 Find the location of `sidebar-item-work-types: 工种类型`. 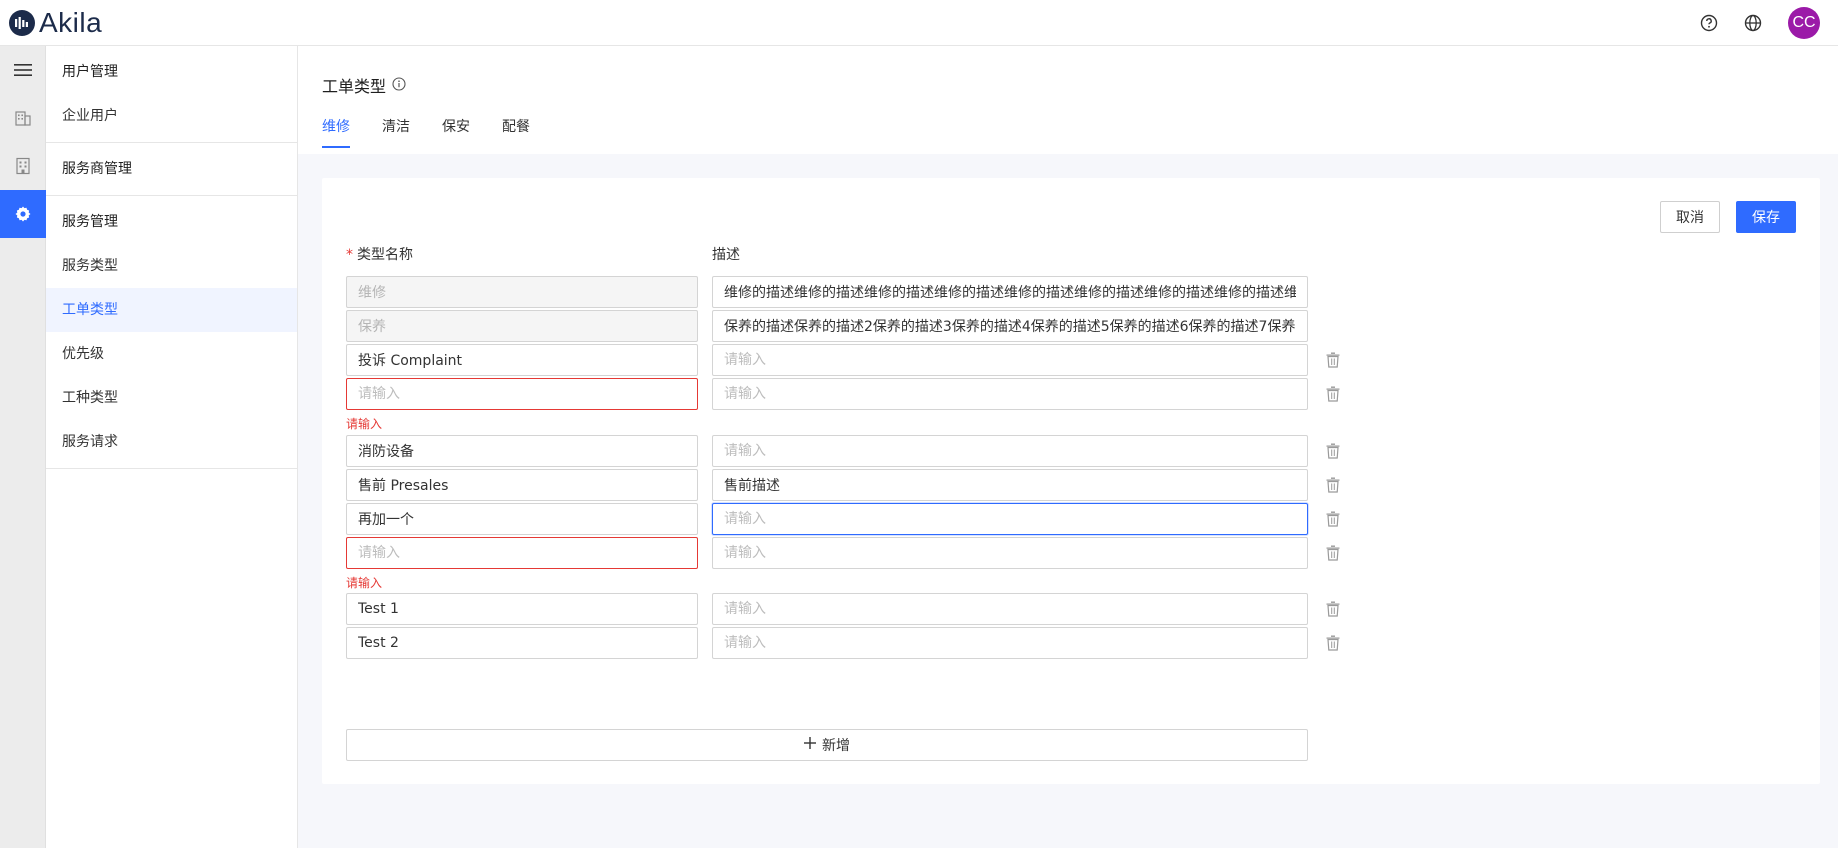

sidebar-item-work-types: 工种类型 is located at coordinates (171, 398).